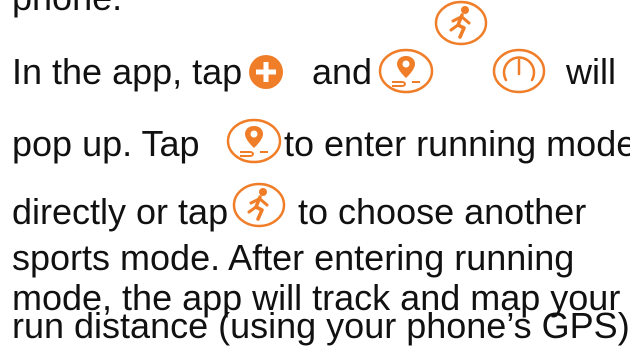 This screenshot has width=630, height=346. Describe the element at coordinates (293, 257) in the screenshot. I see `text-line-4: sports mode. After entering running` at that location.